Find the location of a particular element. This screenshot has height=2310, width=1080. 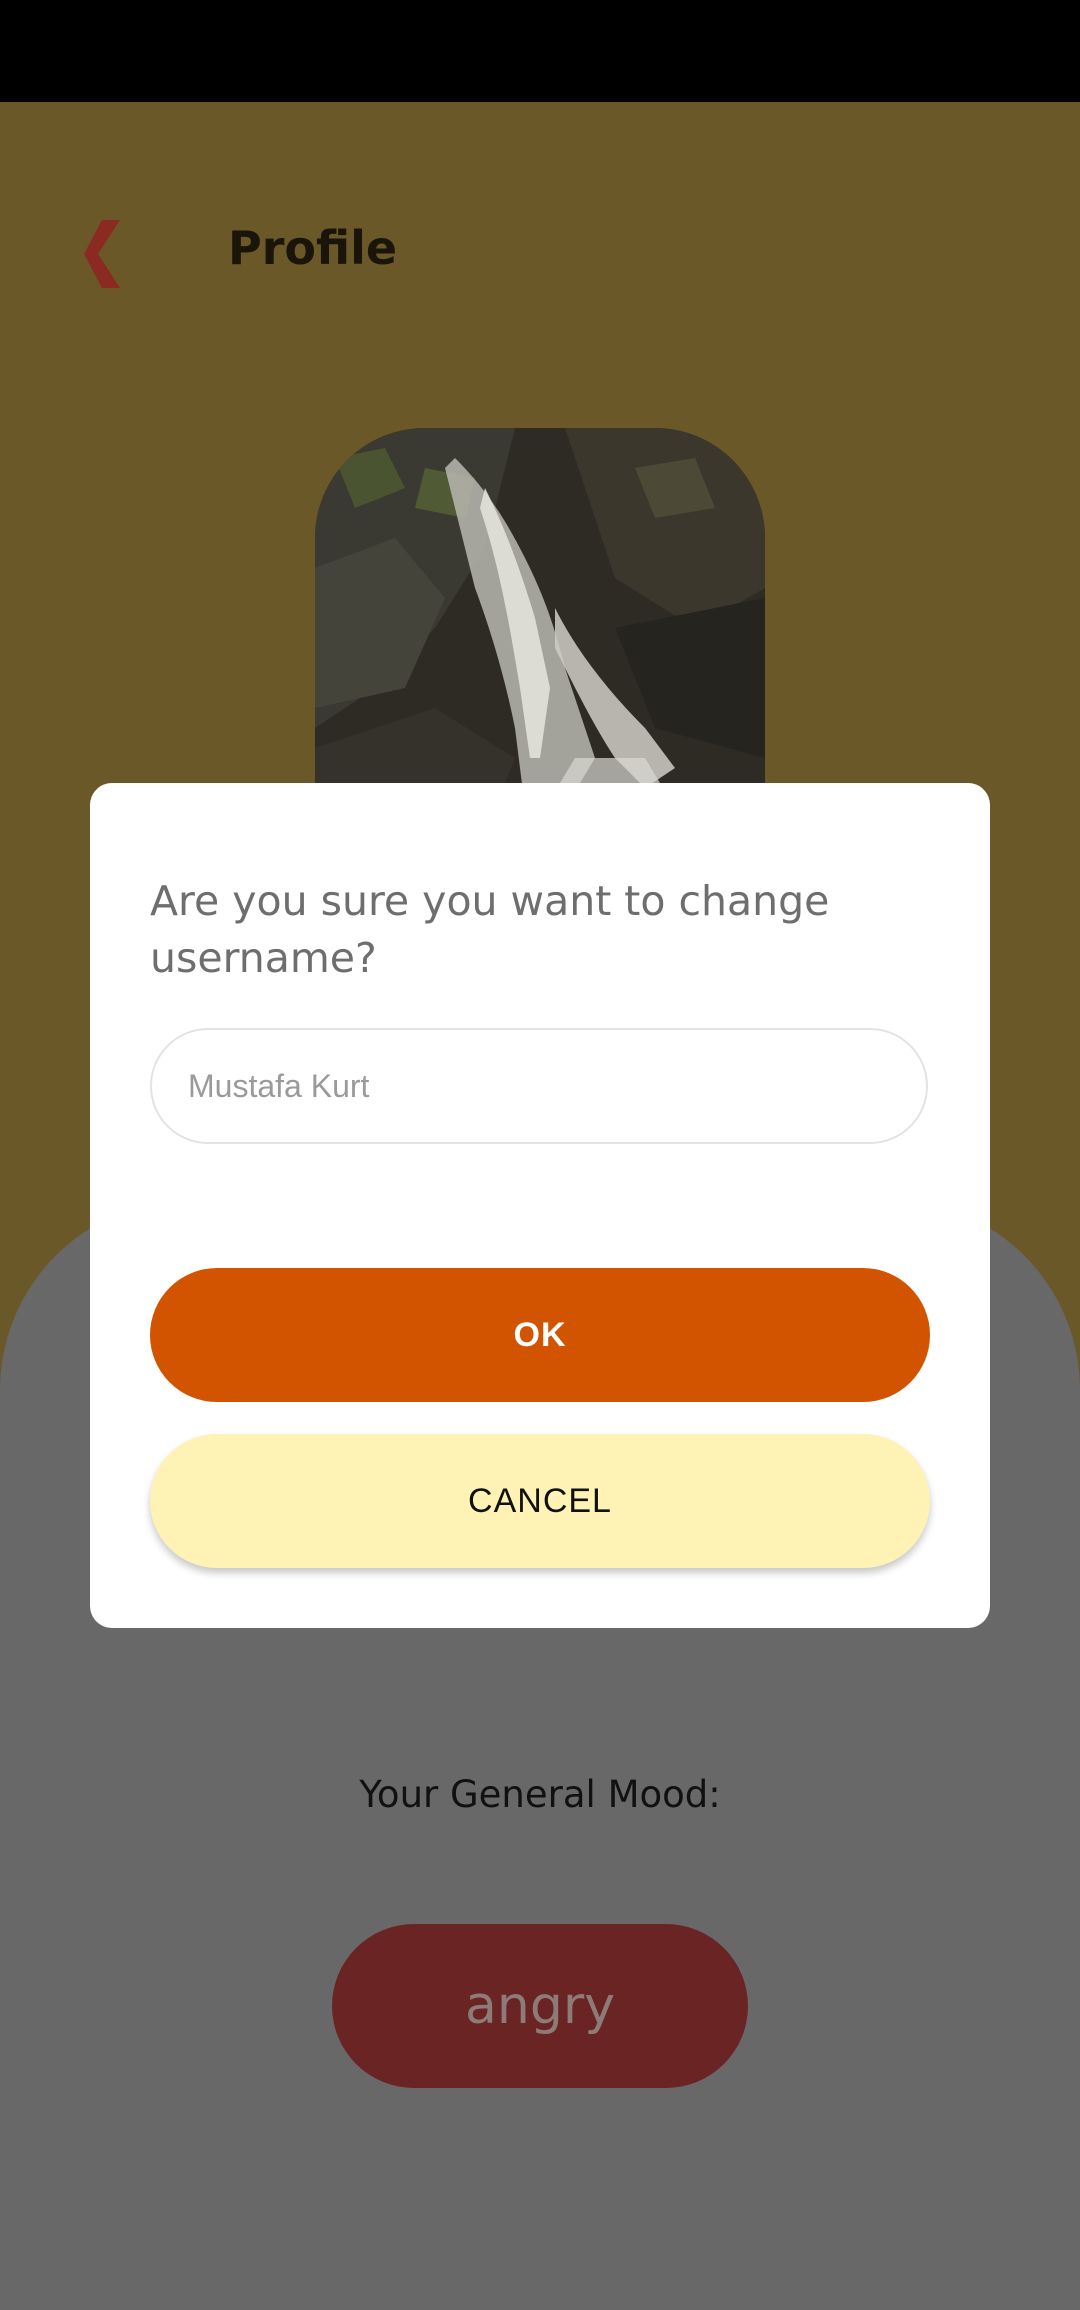

waterfall-photo is located at coordinates (540, 618).